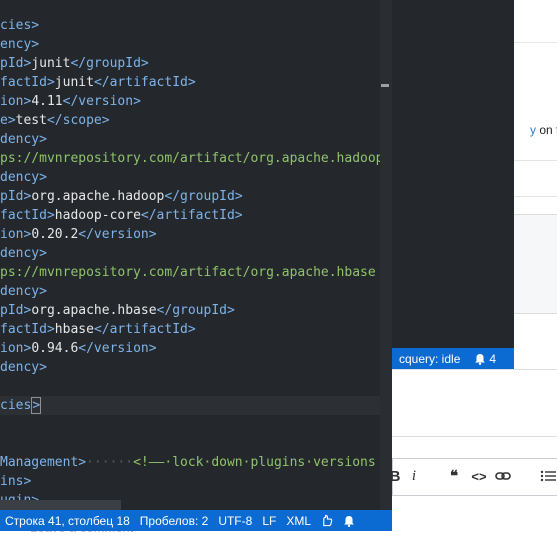 This screenshot has width=557, height=558. Describe the element at coordinates (190, 63) in the screenshot. I see `code-line: pId>junit</groupId>` at that location.